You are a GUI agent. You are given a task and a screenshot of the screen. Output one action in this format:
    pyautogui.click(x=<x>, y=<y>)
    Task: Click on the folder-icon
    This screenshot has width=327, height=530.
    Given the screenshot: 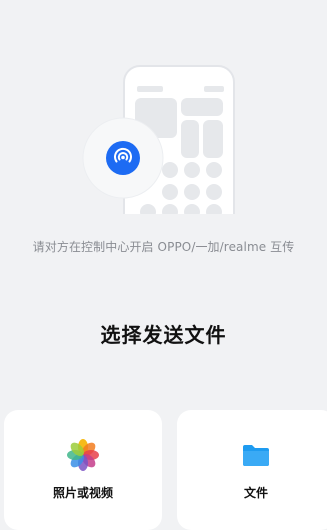 What is the action you would take?
    pyautogui.click(x=256, y=455)
    